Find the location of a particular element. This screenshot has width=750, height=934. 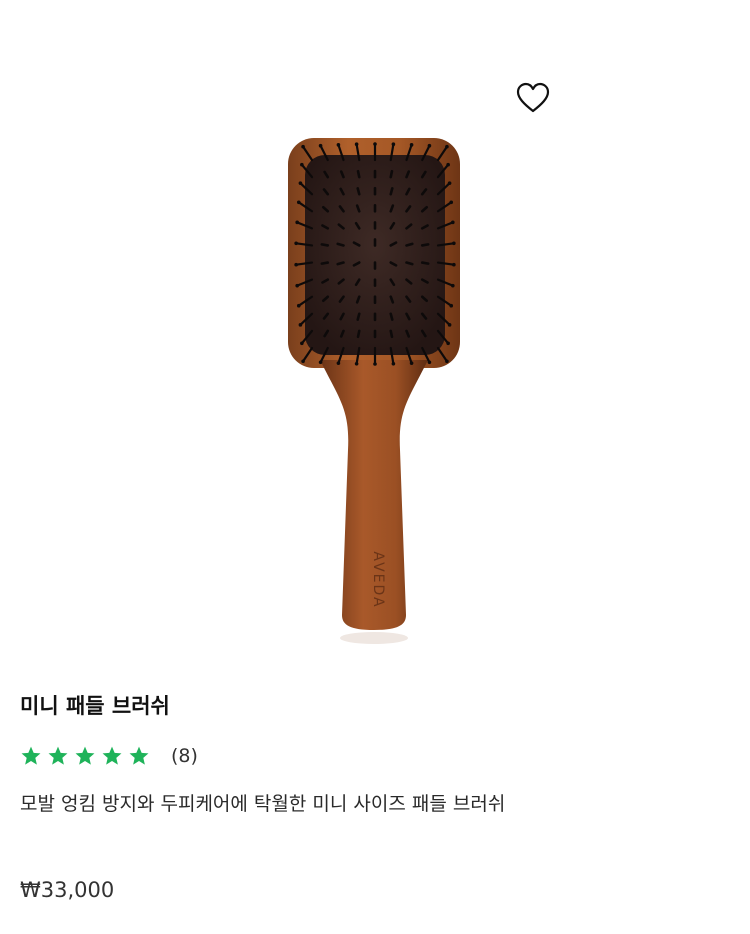

heart-outline-icon is located at coordinates (533, 98).